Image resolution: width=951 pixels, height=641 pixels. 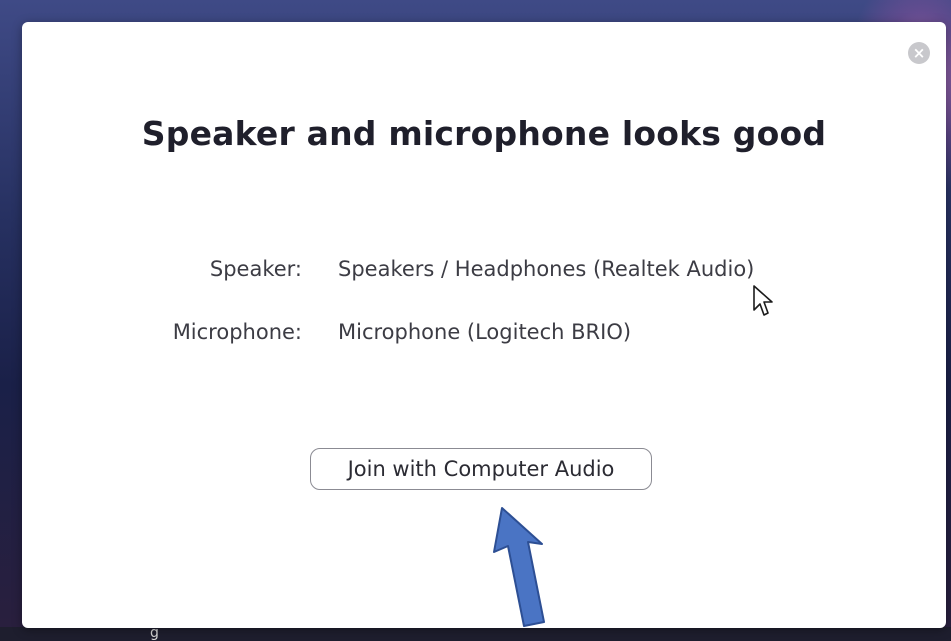 What do you see at coordinates (519, 567) in the screenshot?
I see `up-arrow-annotation-icon` at bounding box center [519, 567].